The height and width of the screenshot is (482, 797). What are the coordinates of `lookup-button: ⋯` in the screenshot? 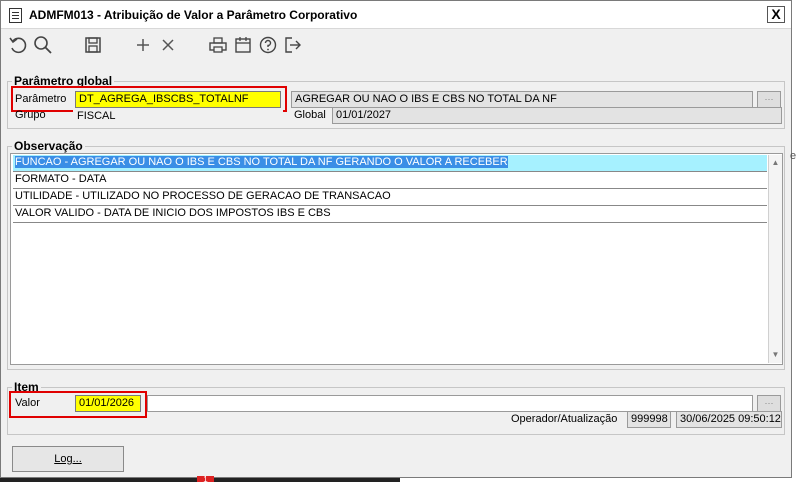 It's located at (769, 99).